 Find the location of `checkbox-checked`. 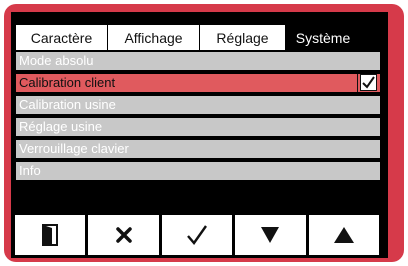

checkbox-checked is located at coordinates (368, 82).